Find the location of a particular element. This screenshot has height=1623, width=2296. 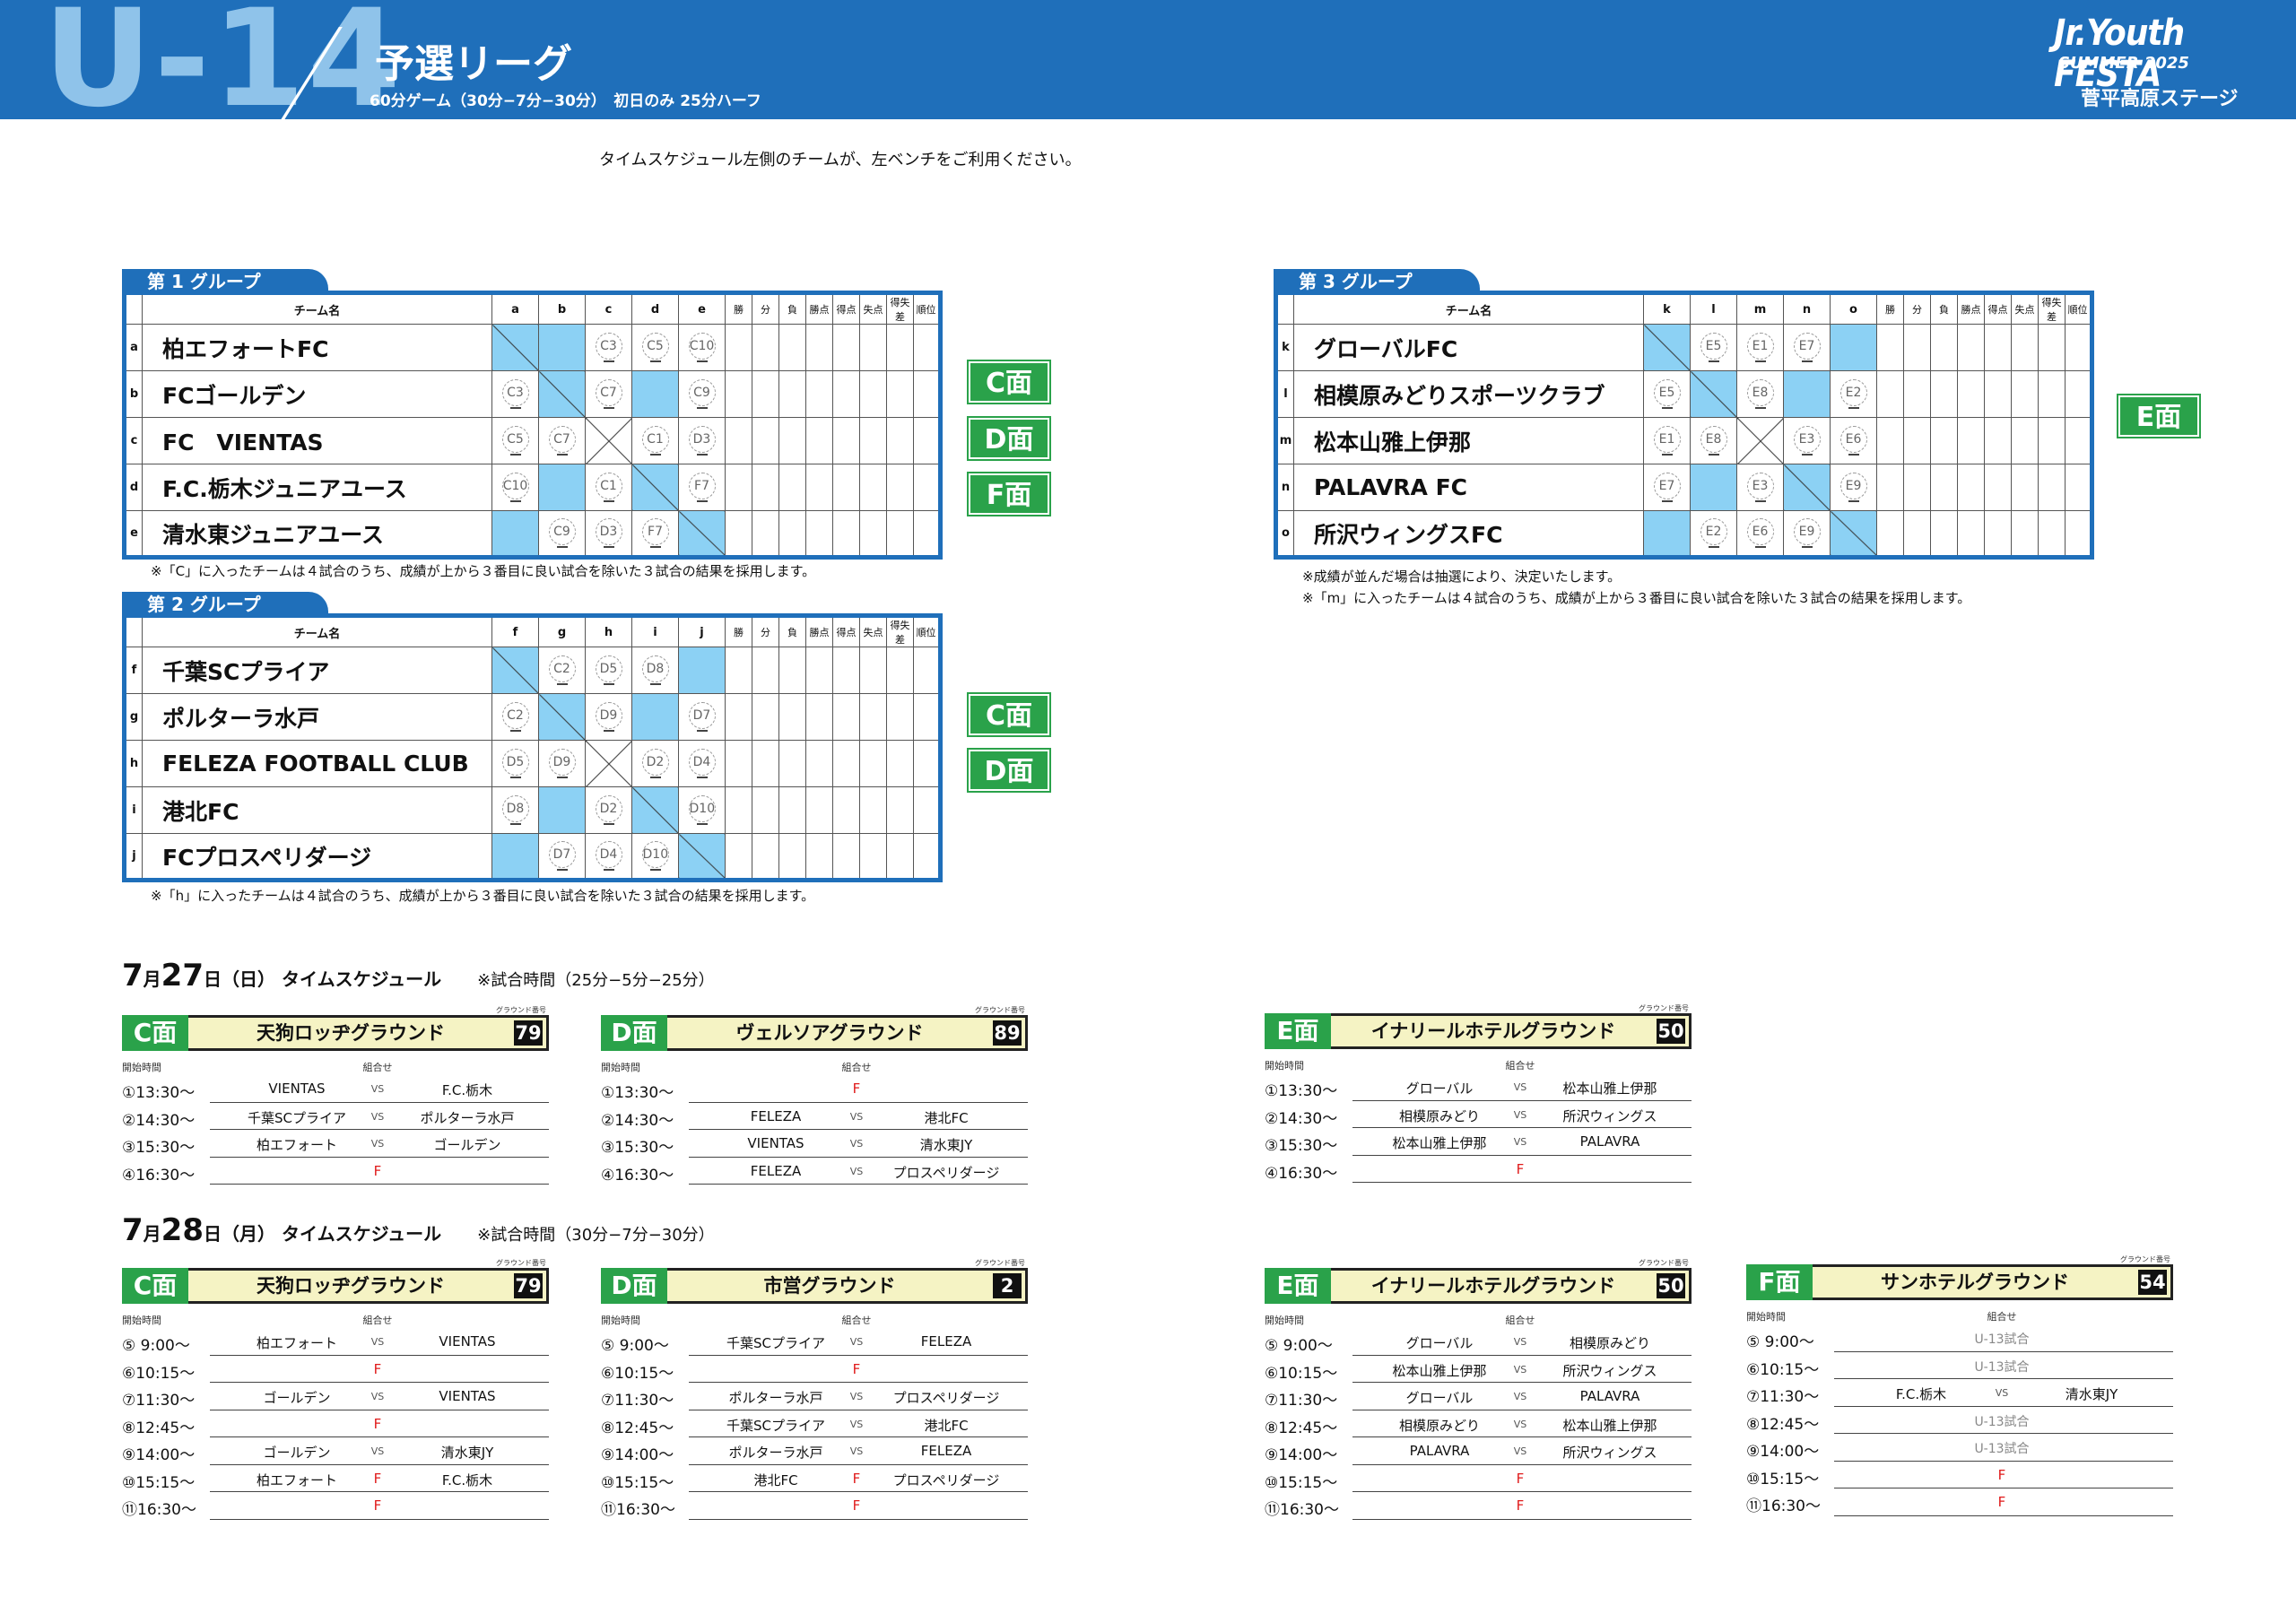

schedule-row: ①13:30～ グローバル VS 松本山雅上伊那 is located at coordinates (1478, 1086).